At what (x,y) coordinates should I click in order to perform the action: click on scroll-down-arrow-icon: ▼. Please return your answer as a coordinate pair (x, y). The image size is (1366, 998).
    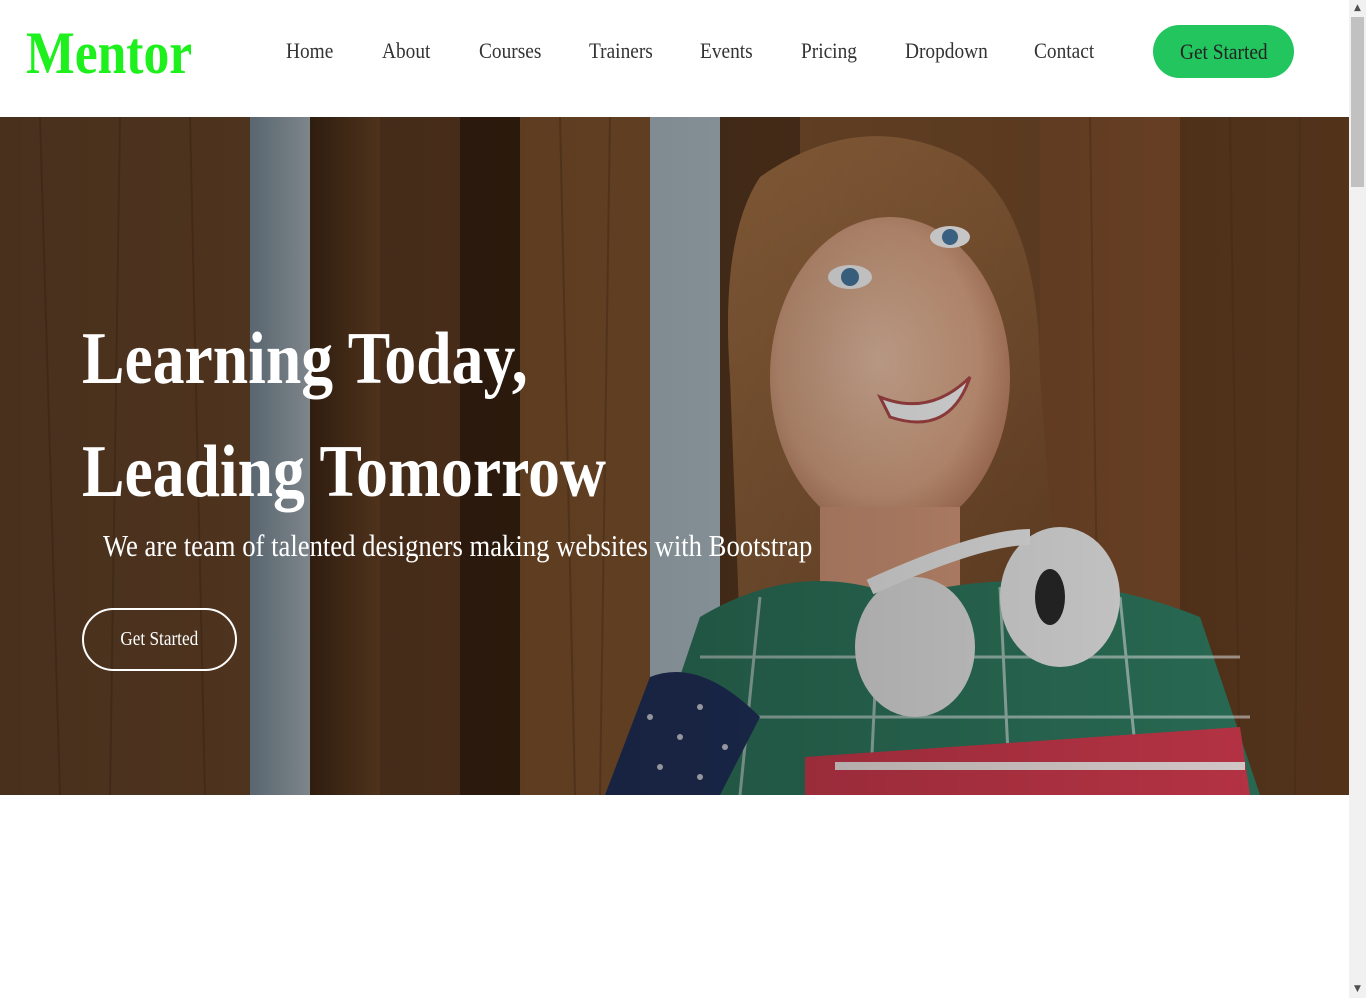
    Looking at the image, I should click on (1357, 989).